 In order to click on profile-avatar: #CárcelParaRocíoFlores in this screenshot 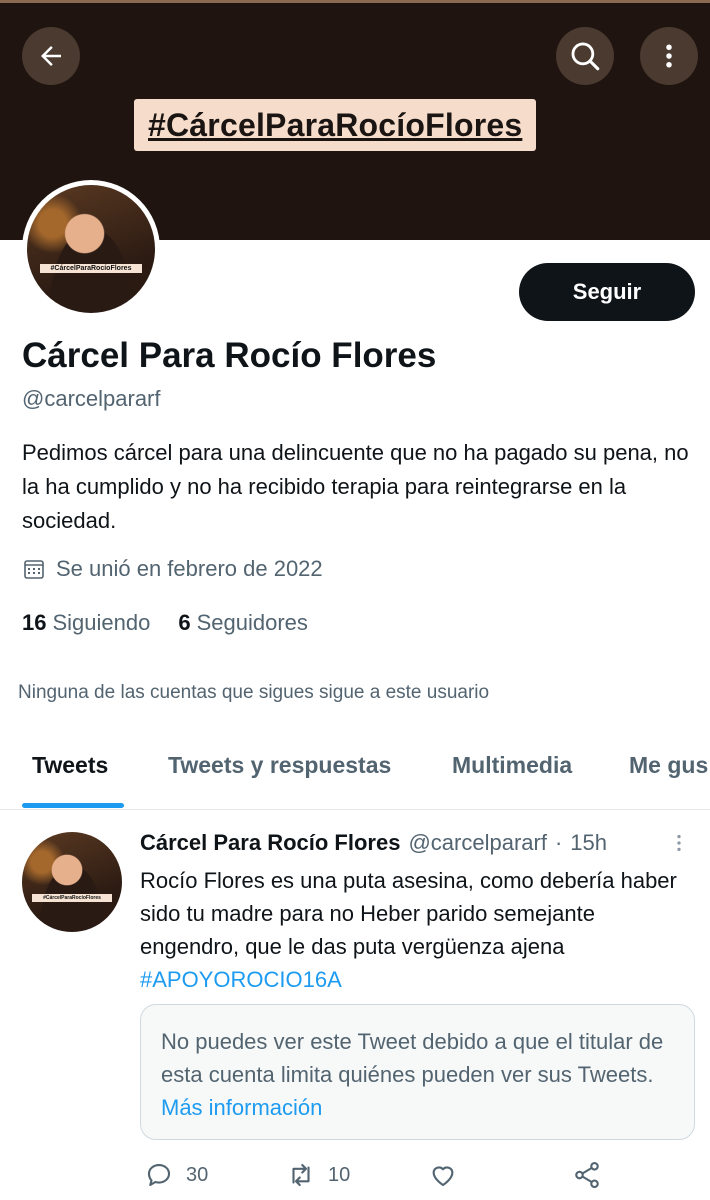, I will do `click(91, 249)`.